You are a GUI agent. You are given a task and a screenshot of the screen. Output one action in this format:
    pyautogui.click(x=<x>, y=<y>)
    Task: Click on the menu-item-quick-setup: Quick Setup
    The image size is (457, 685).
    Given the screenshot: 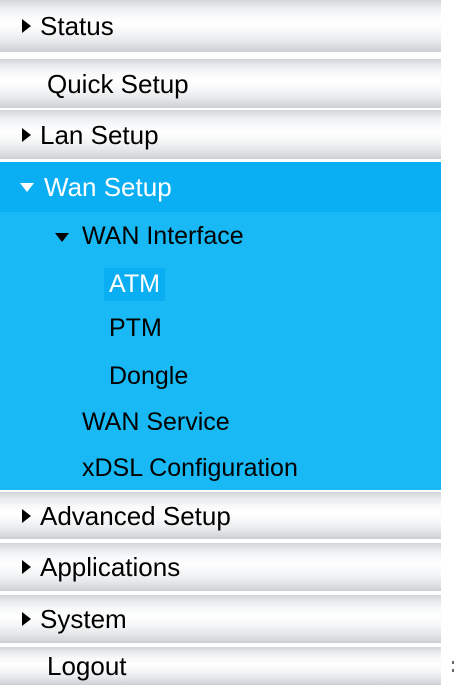 What is the action you would take?
    pyautogui.click(x=220, y=83)
    